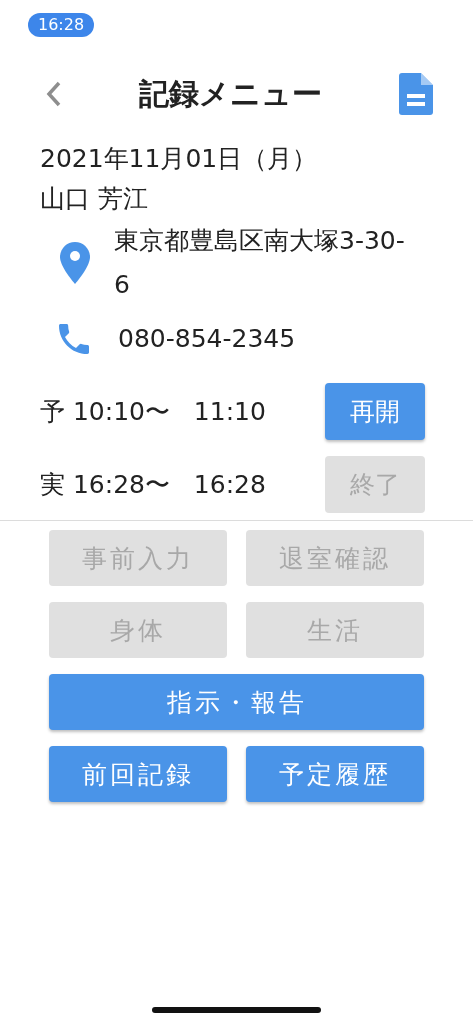 This screenshot has width=473, height=1024. Describe the element at coordinates (375, 411) in the screenshot. I see `schedule-button: 再開` at that location.